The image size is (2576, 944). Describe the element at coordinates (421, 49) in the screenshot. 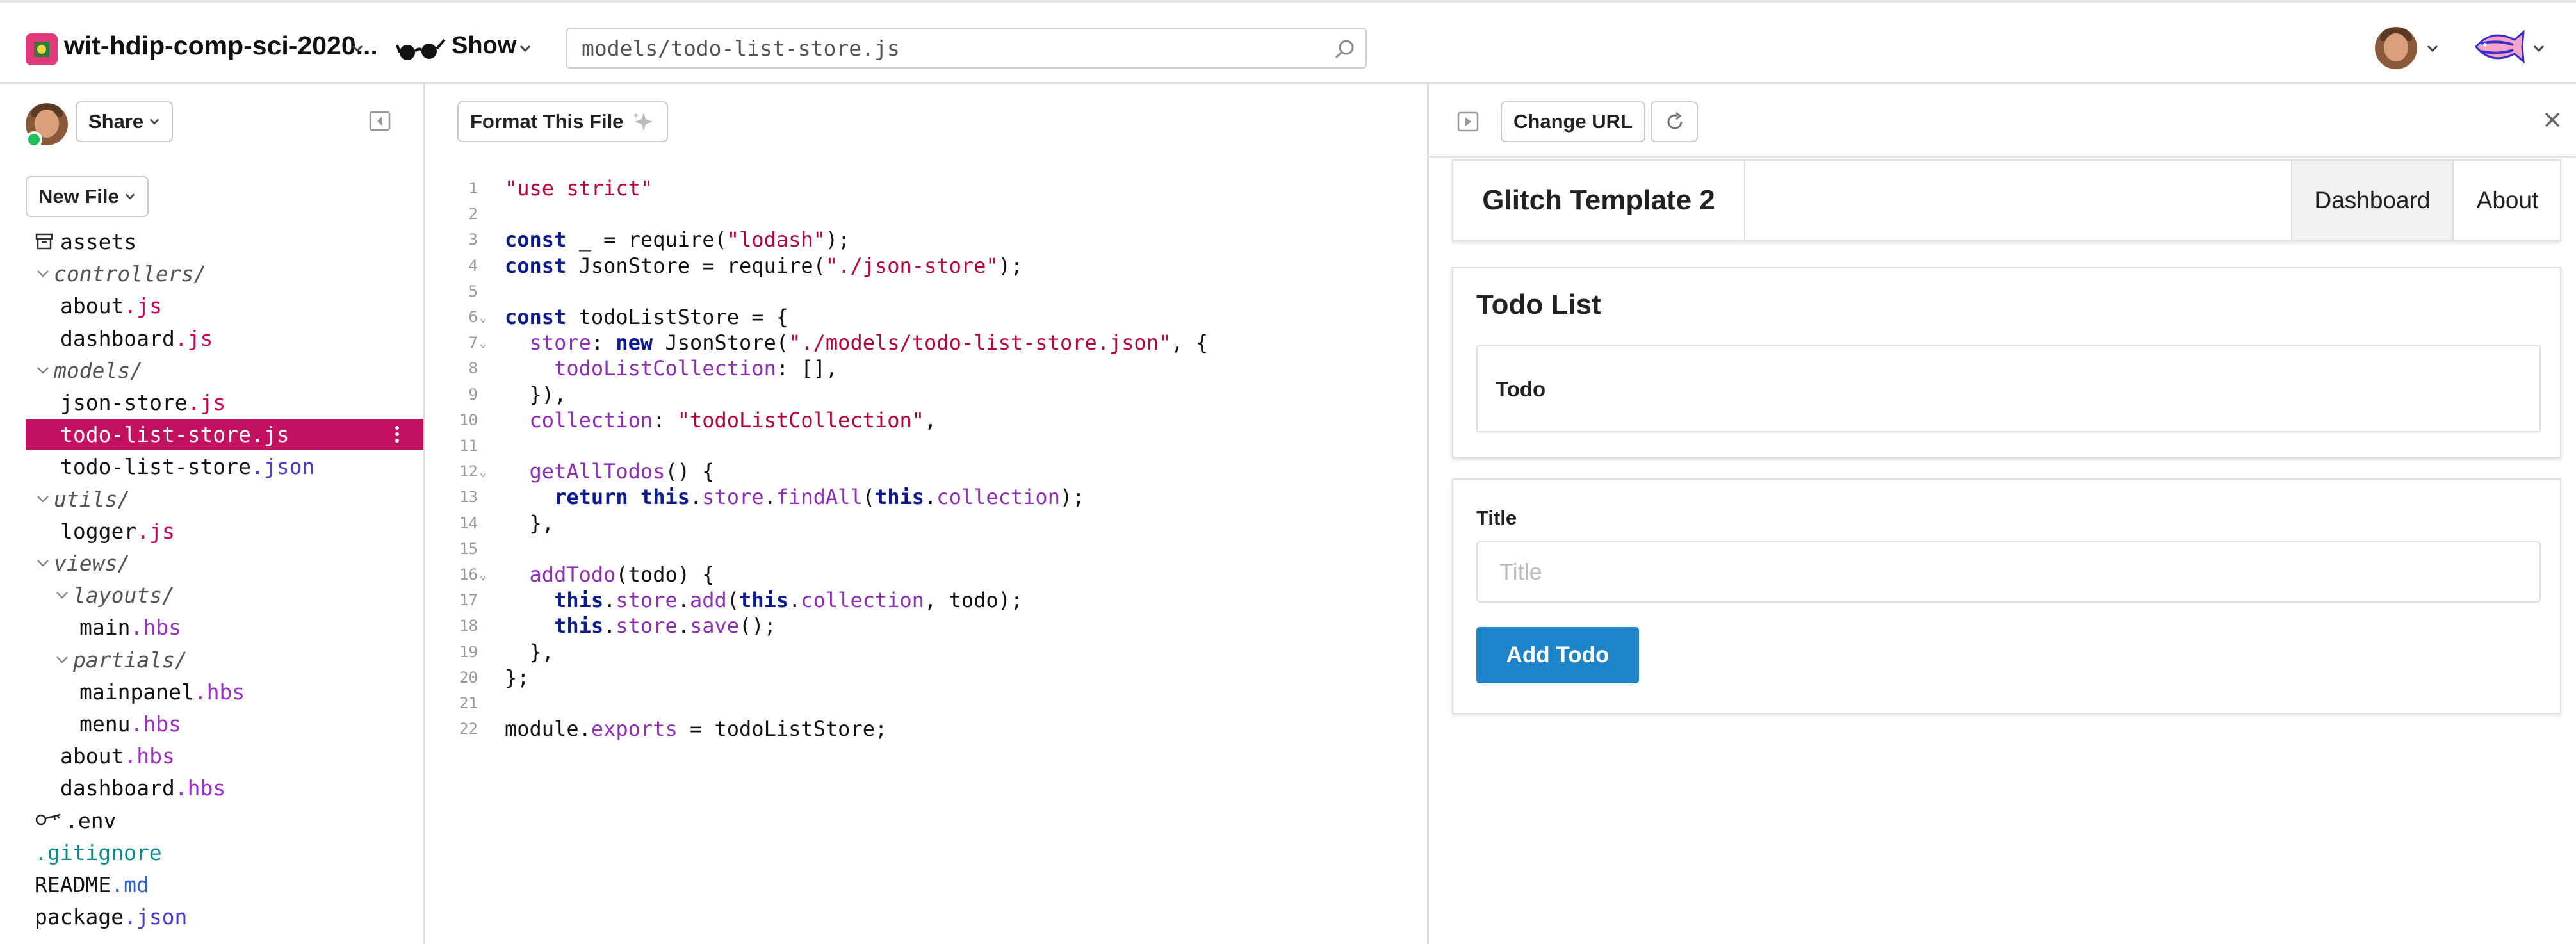

I see `glasses-icon` at that location.